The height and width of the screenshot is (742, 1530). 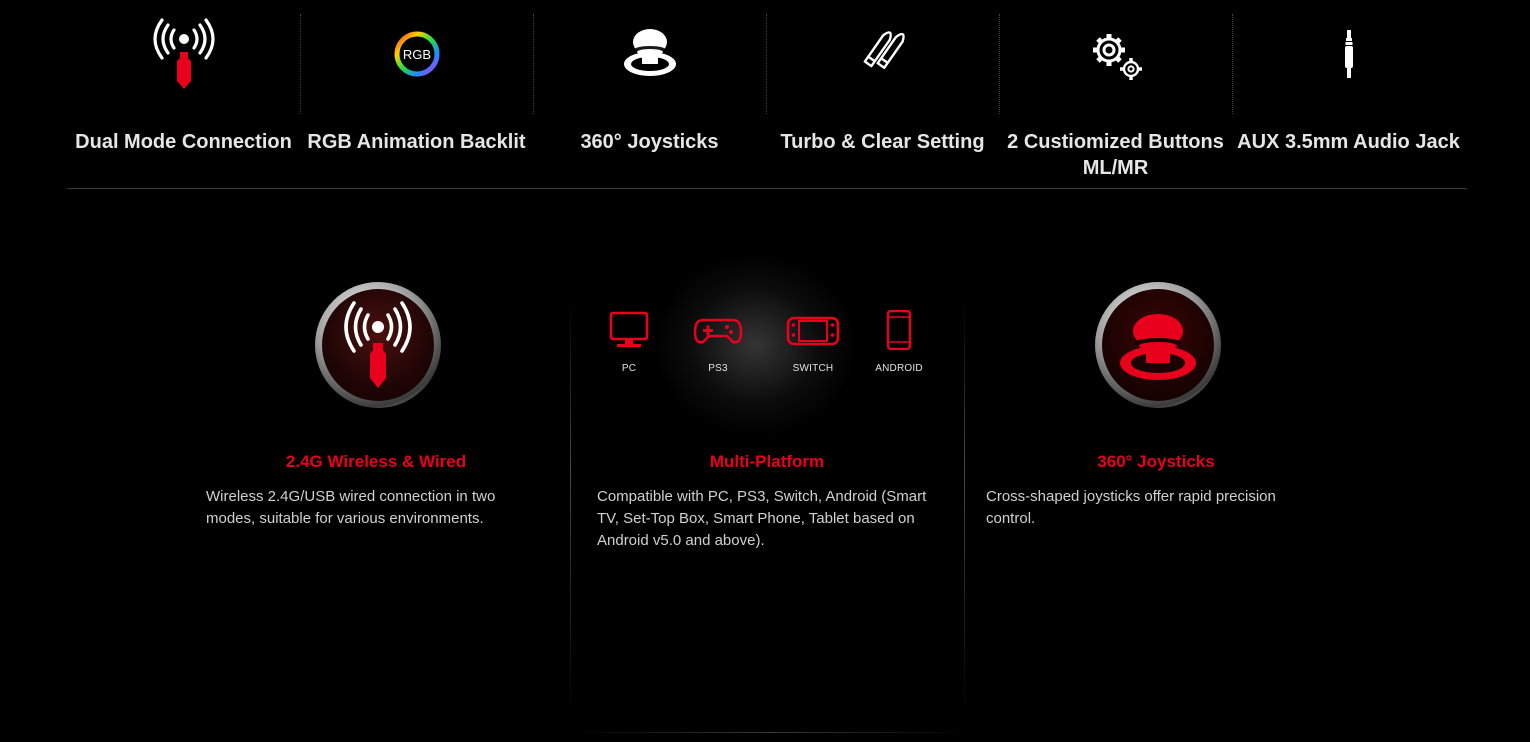 I want to click on wireless-badge, so click(x=378, y=345).